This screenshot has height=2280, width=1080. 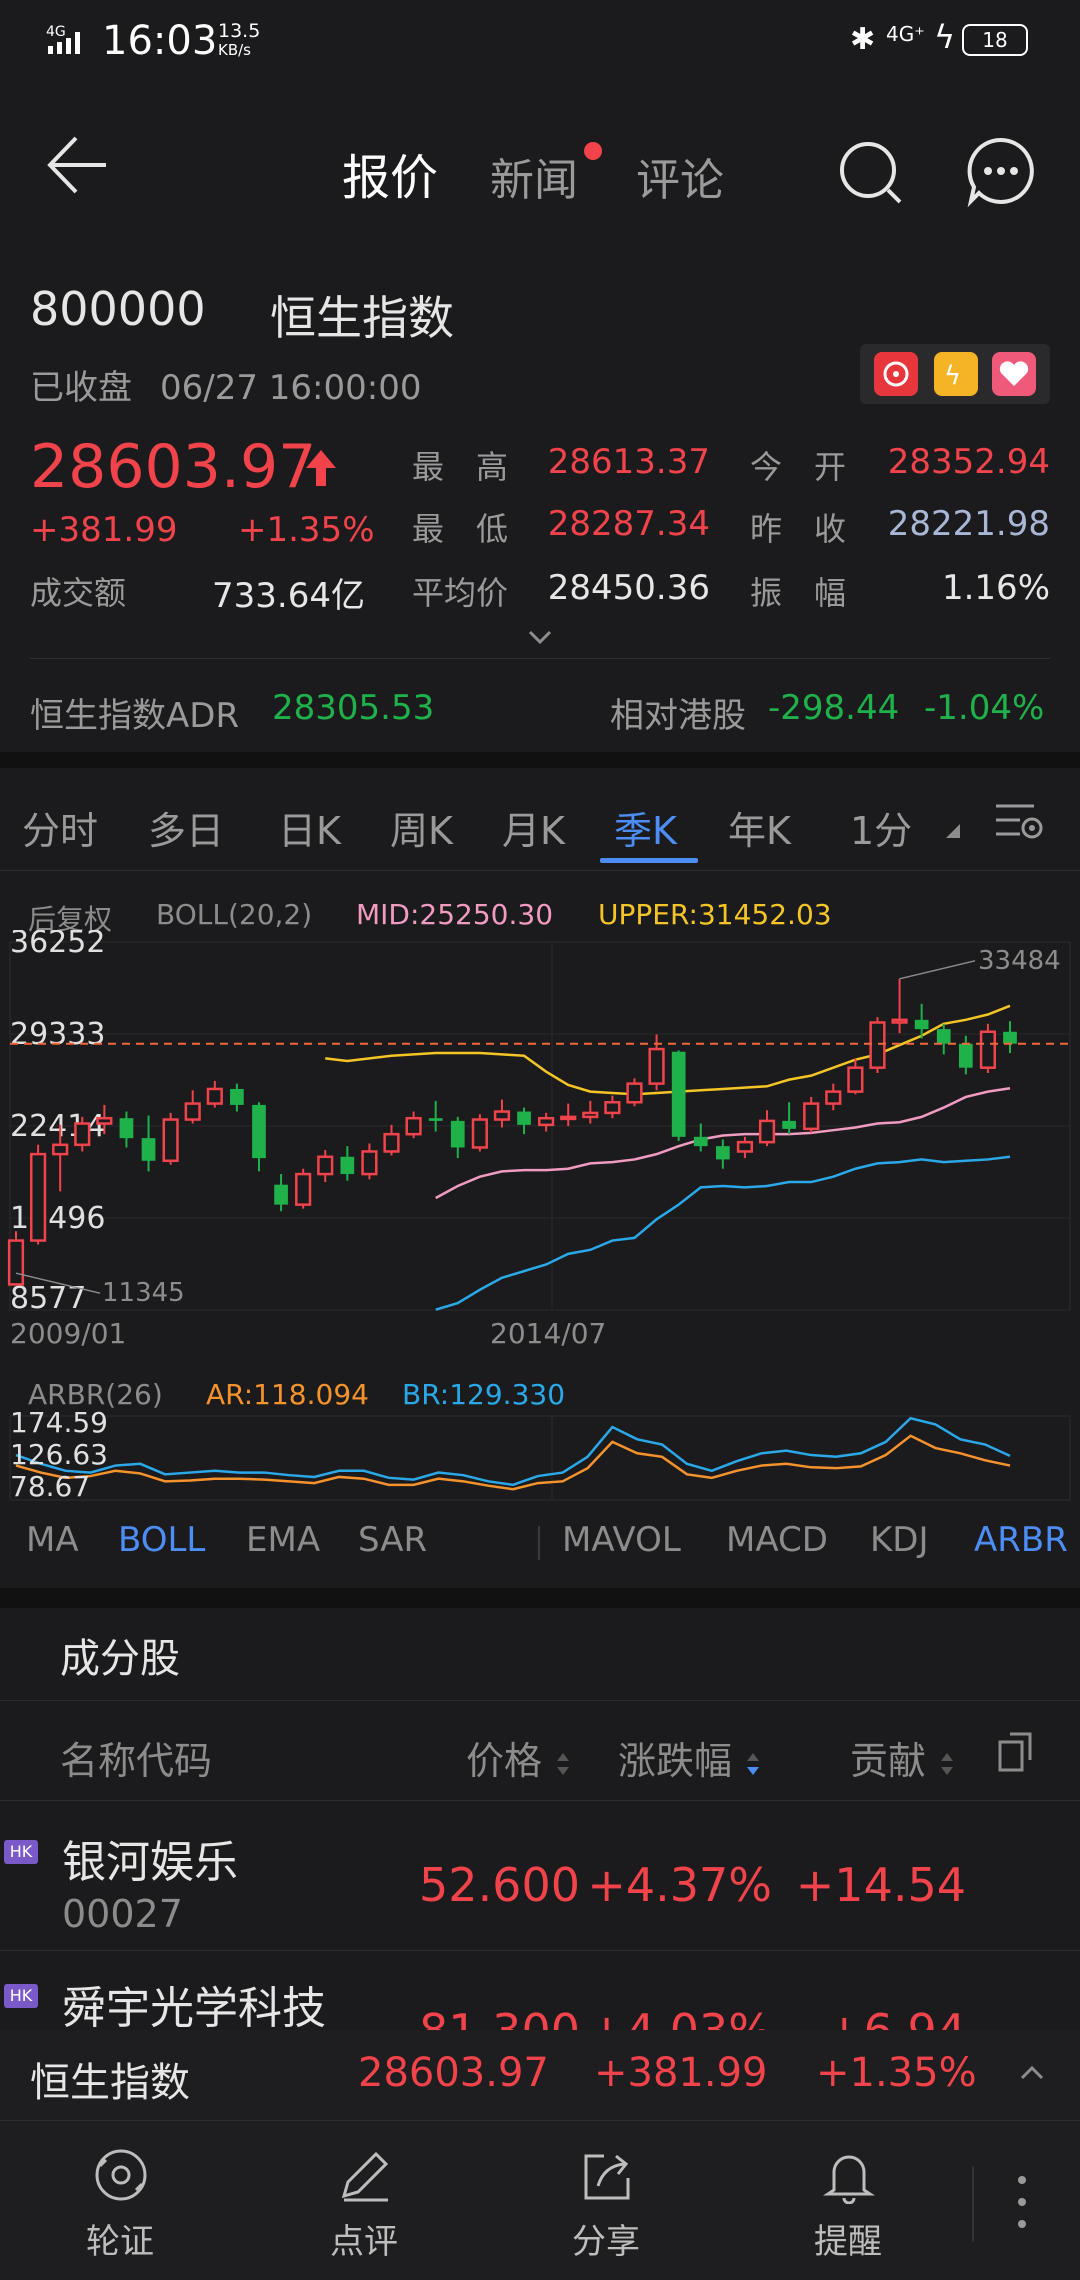 What do you see at coordinates (871, 173) in the screenshot?
I see `search-button` at bounding box center [871, 173].